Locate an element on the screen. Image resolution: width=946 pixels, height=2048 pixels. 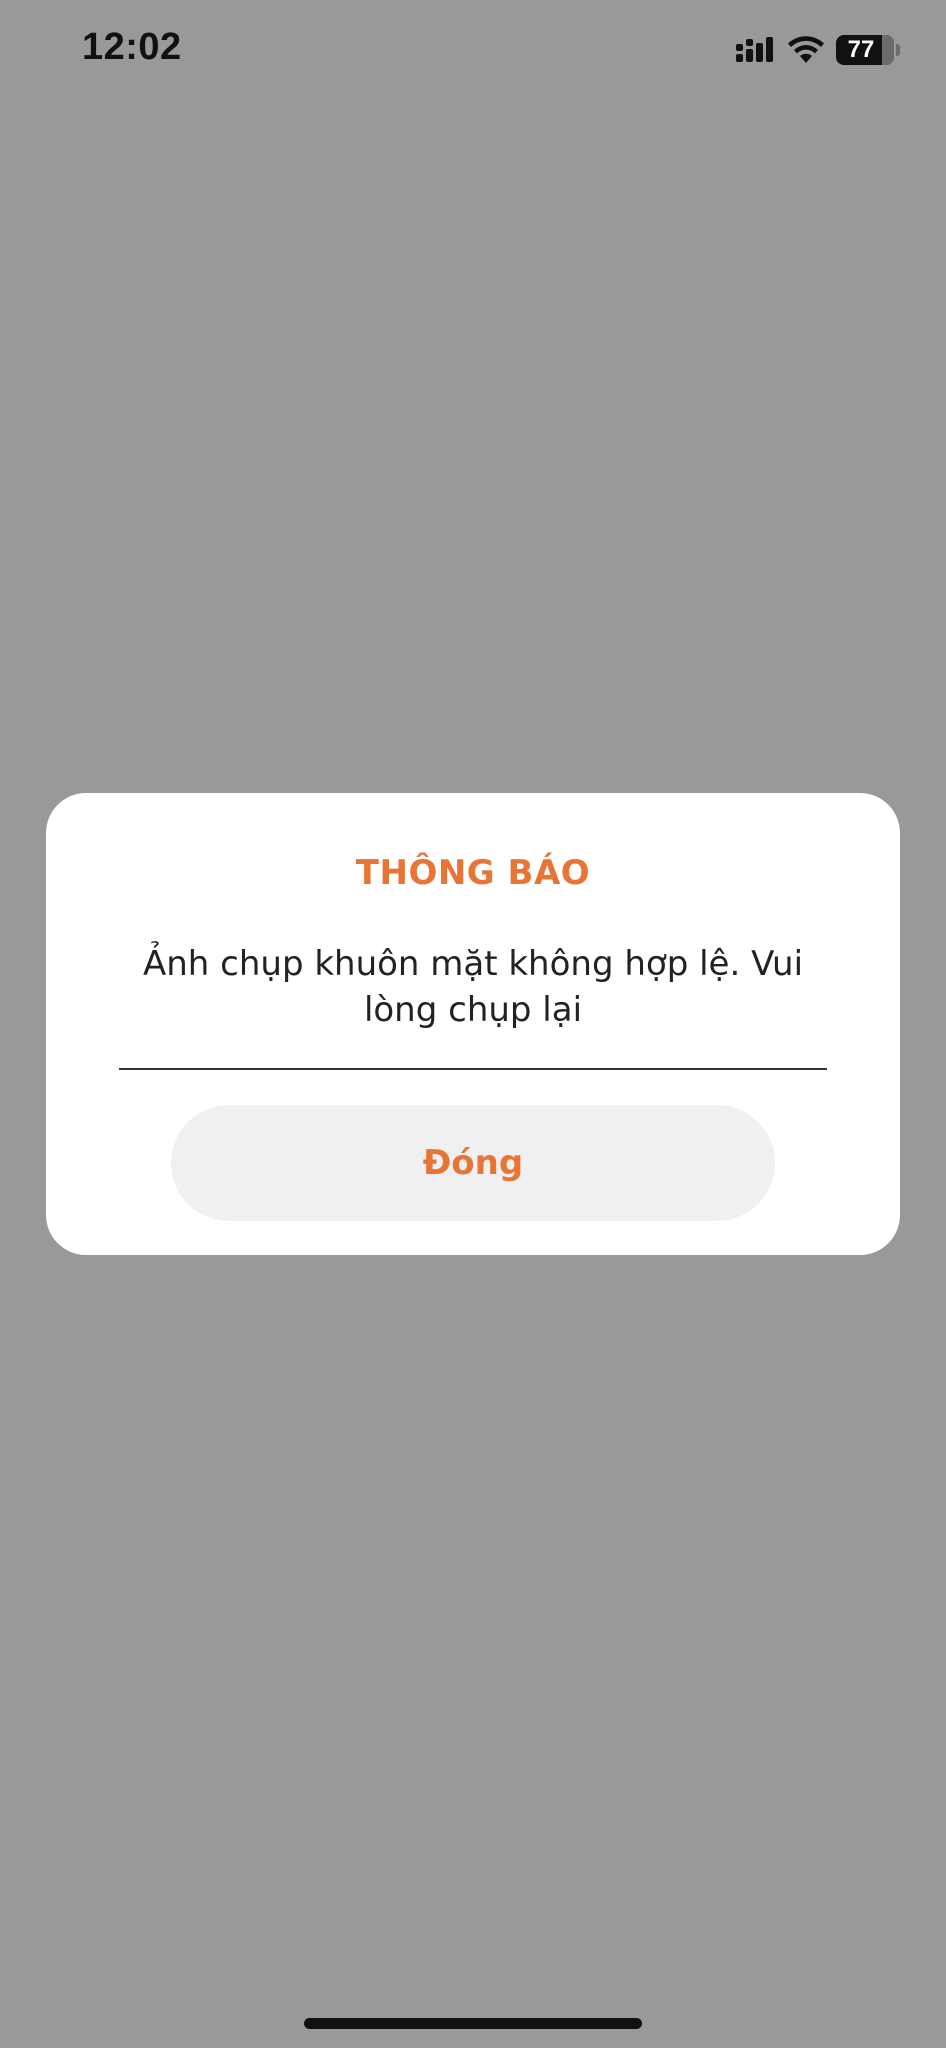
dialog-divider is located at coordinates (473, 1069).